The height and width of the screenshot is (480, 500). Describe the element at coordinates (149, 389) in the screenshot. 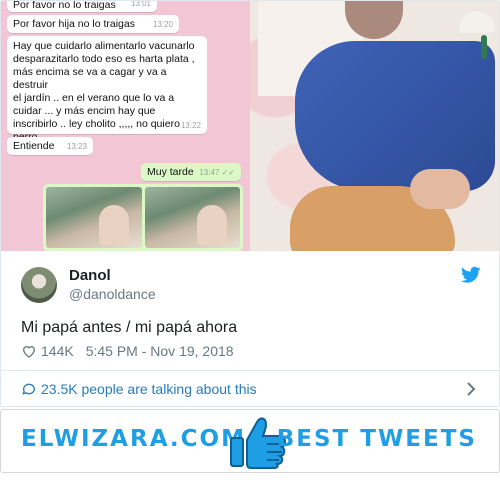

I see `conversation-count: 23.5K people are talking about this` at that location.